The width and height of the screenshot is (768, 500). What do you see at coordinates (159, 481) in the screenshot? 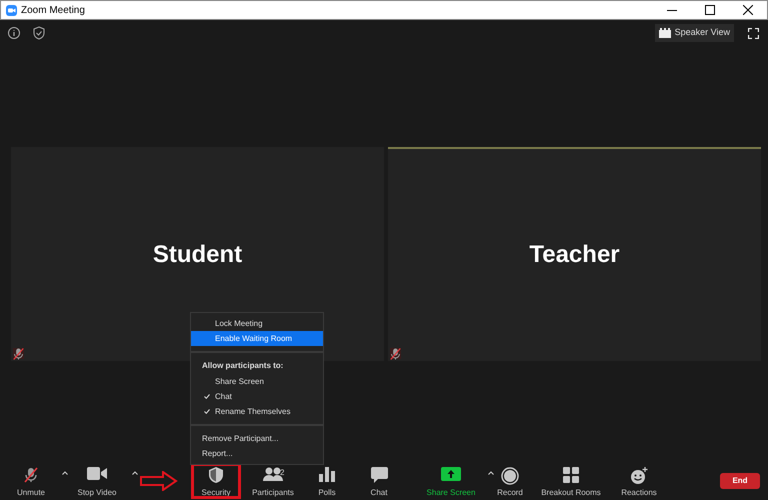
I see `arrow-drawing` at bounding box center [159, 481].